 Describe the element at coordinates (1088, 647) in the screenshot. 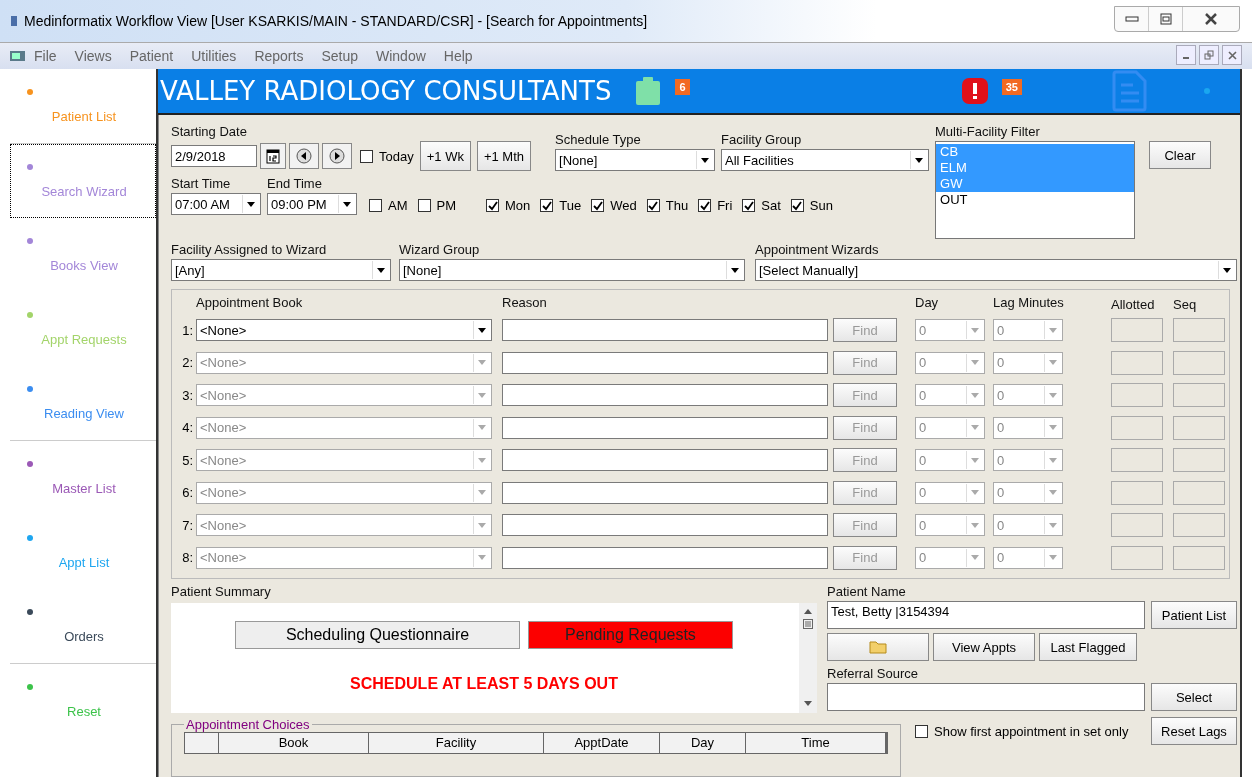

I see `last-flagged-button: Last Flagged` at that location.